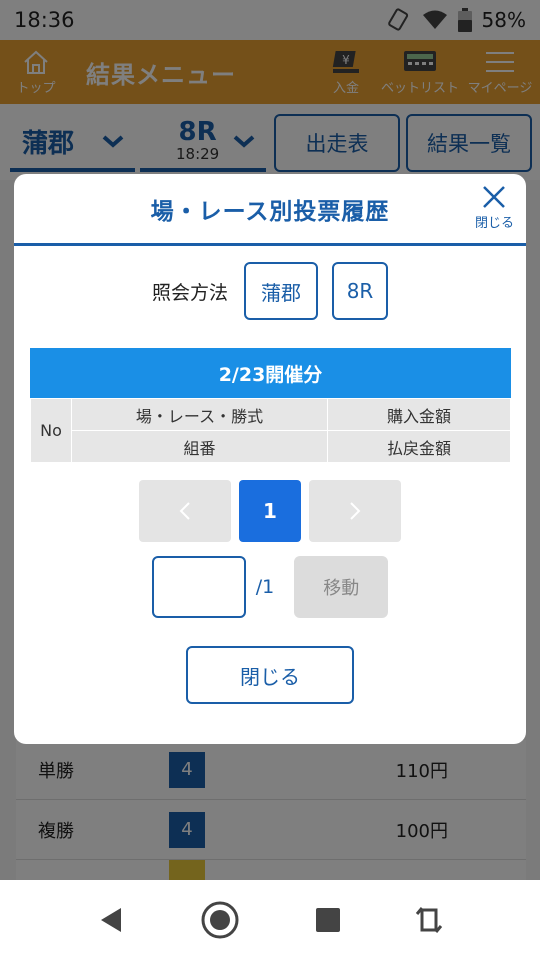  I want to click on close-button: 閉じる, so click(270, 675).